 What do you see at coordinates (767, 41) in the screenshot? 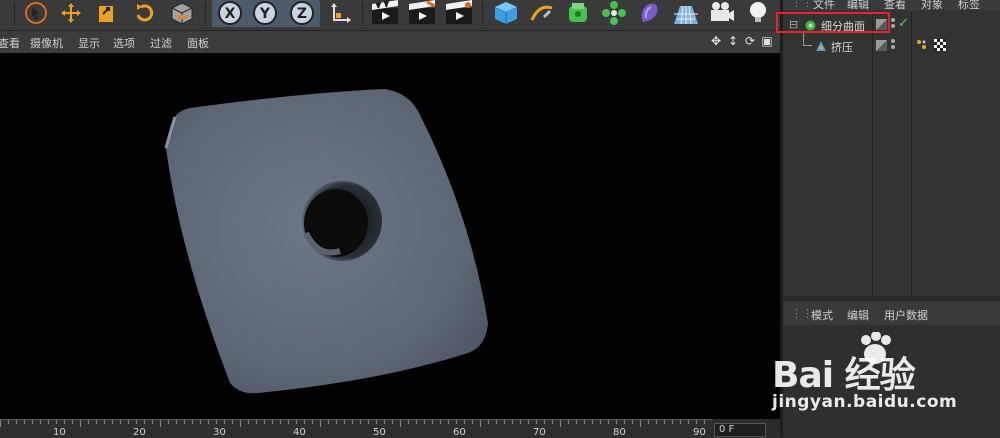
I see `maximize-view-icon: ▣` at bounding box center [767, 41].